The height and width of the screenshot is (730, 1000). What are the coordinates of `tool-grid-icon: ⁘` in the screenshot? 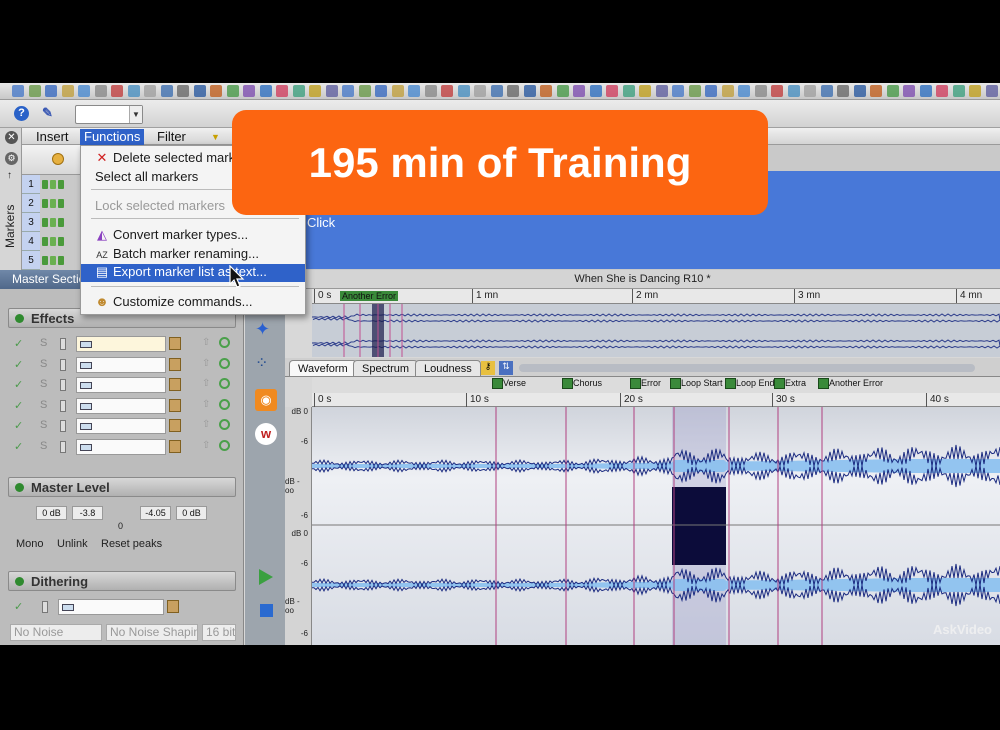 It's located at (265, 363).